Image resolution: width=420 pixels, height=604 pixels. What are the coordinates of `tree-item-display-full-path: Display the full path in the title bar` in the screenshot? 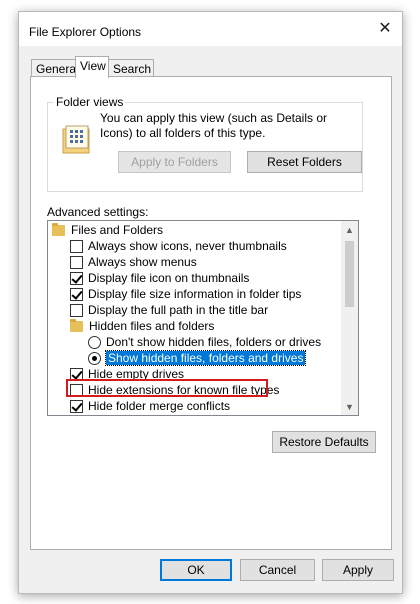 It's located at (169, 310).